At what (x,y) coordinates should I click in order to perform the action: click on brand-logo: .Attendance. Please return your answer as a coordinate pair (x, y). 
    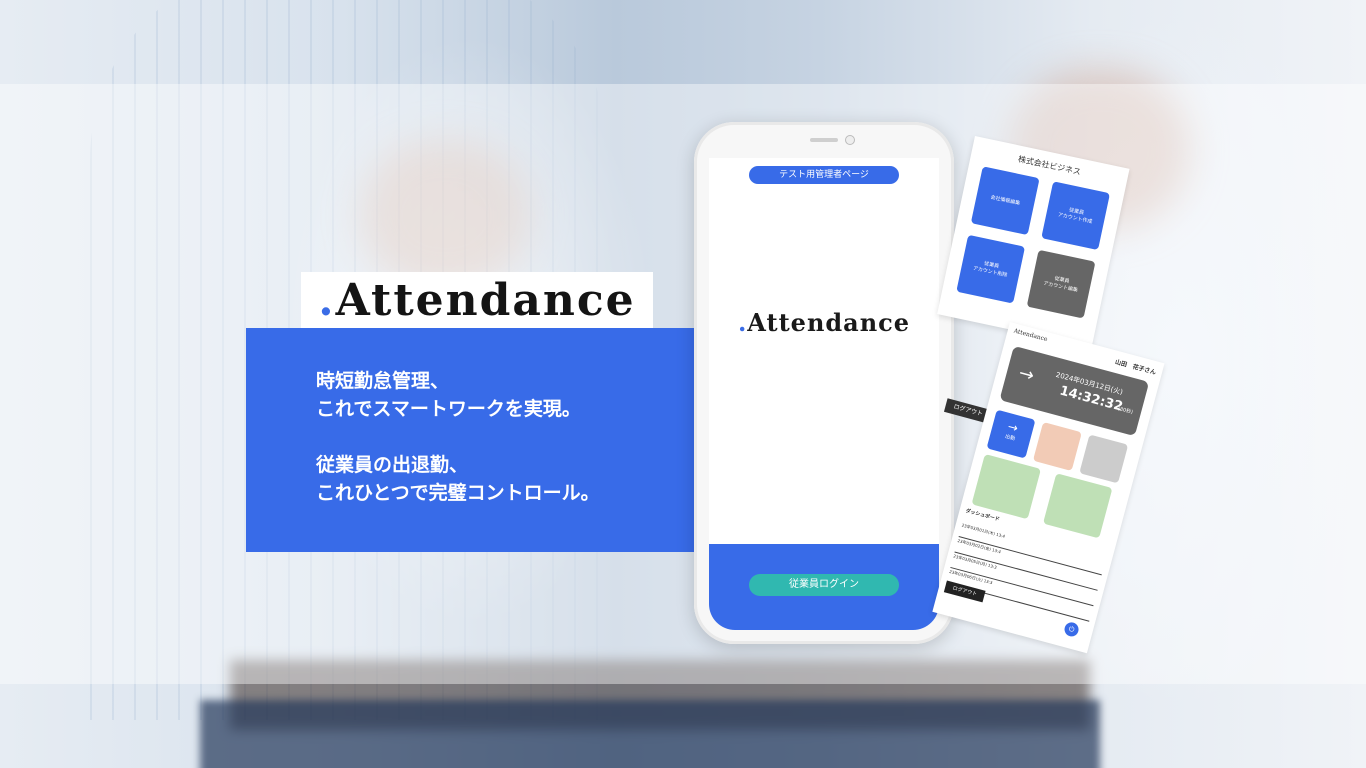
    Looking at the image, I should click on (477, 300).